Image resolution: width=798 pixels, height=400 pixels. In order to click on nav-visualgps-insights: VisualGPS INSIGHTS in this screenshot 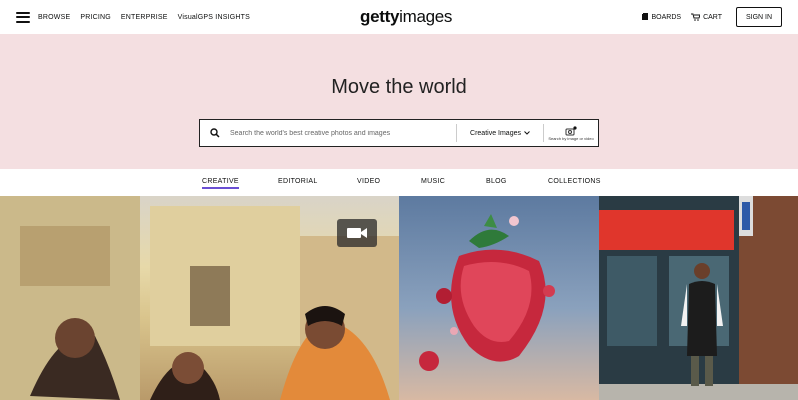, I will do `click(214, 17)`.